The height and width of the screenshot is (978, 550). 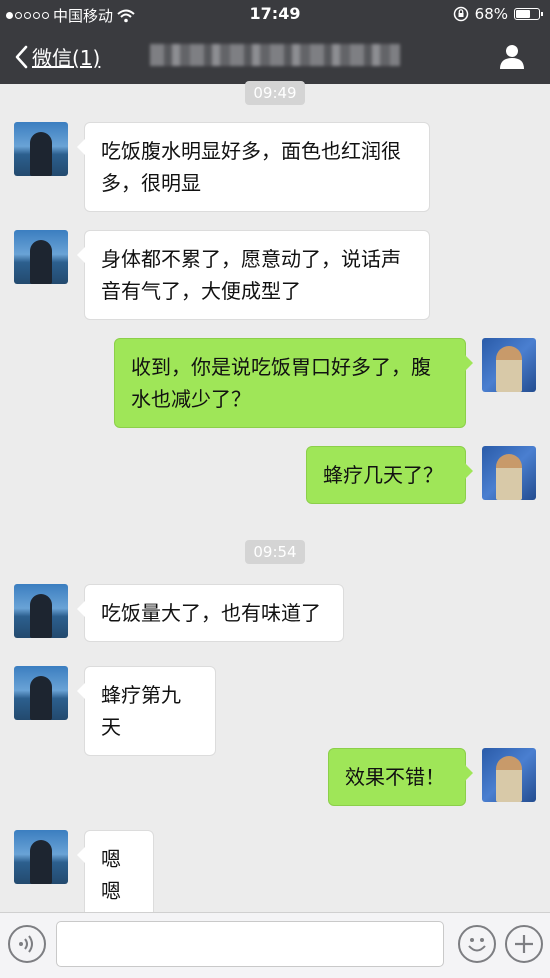 I want to click on emoji-icon, so click(x=477, y=945).